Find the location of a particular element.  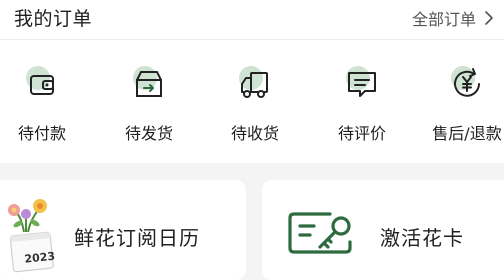

comment-icon is located at coordinates (361, 81).